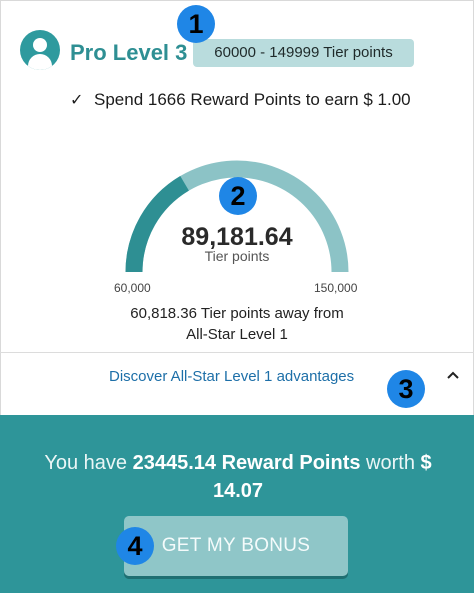 The height and width of the screenshot is (593, 474). Describe the element at coordinates (86, 463) in the screenshot. I see `reward-prefix: You have` at that location.